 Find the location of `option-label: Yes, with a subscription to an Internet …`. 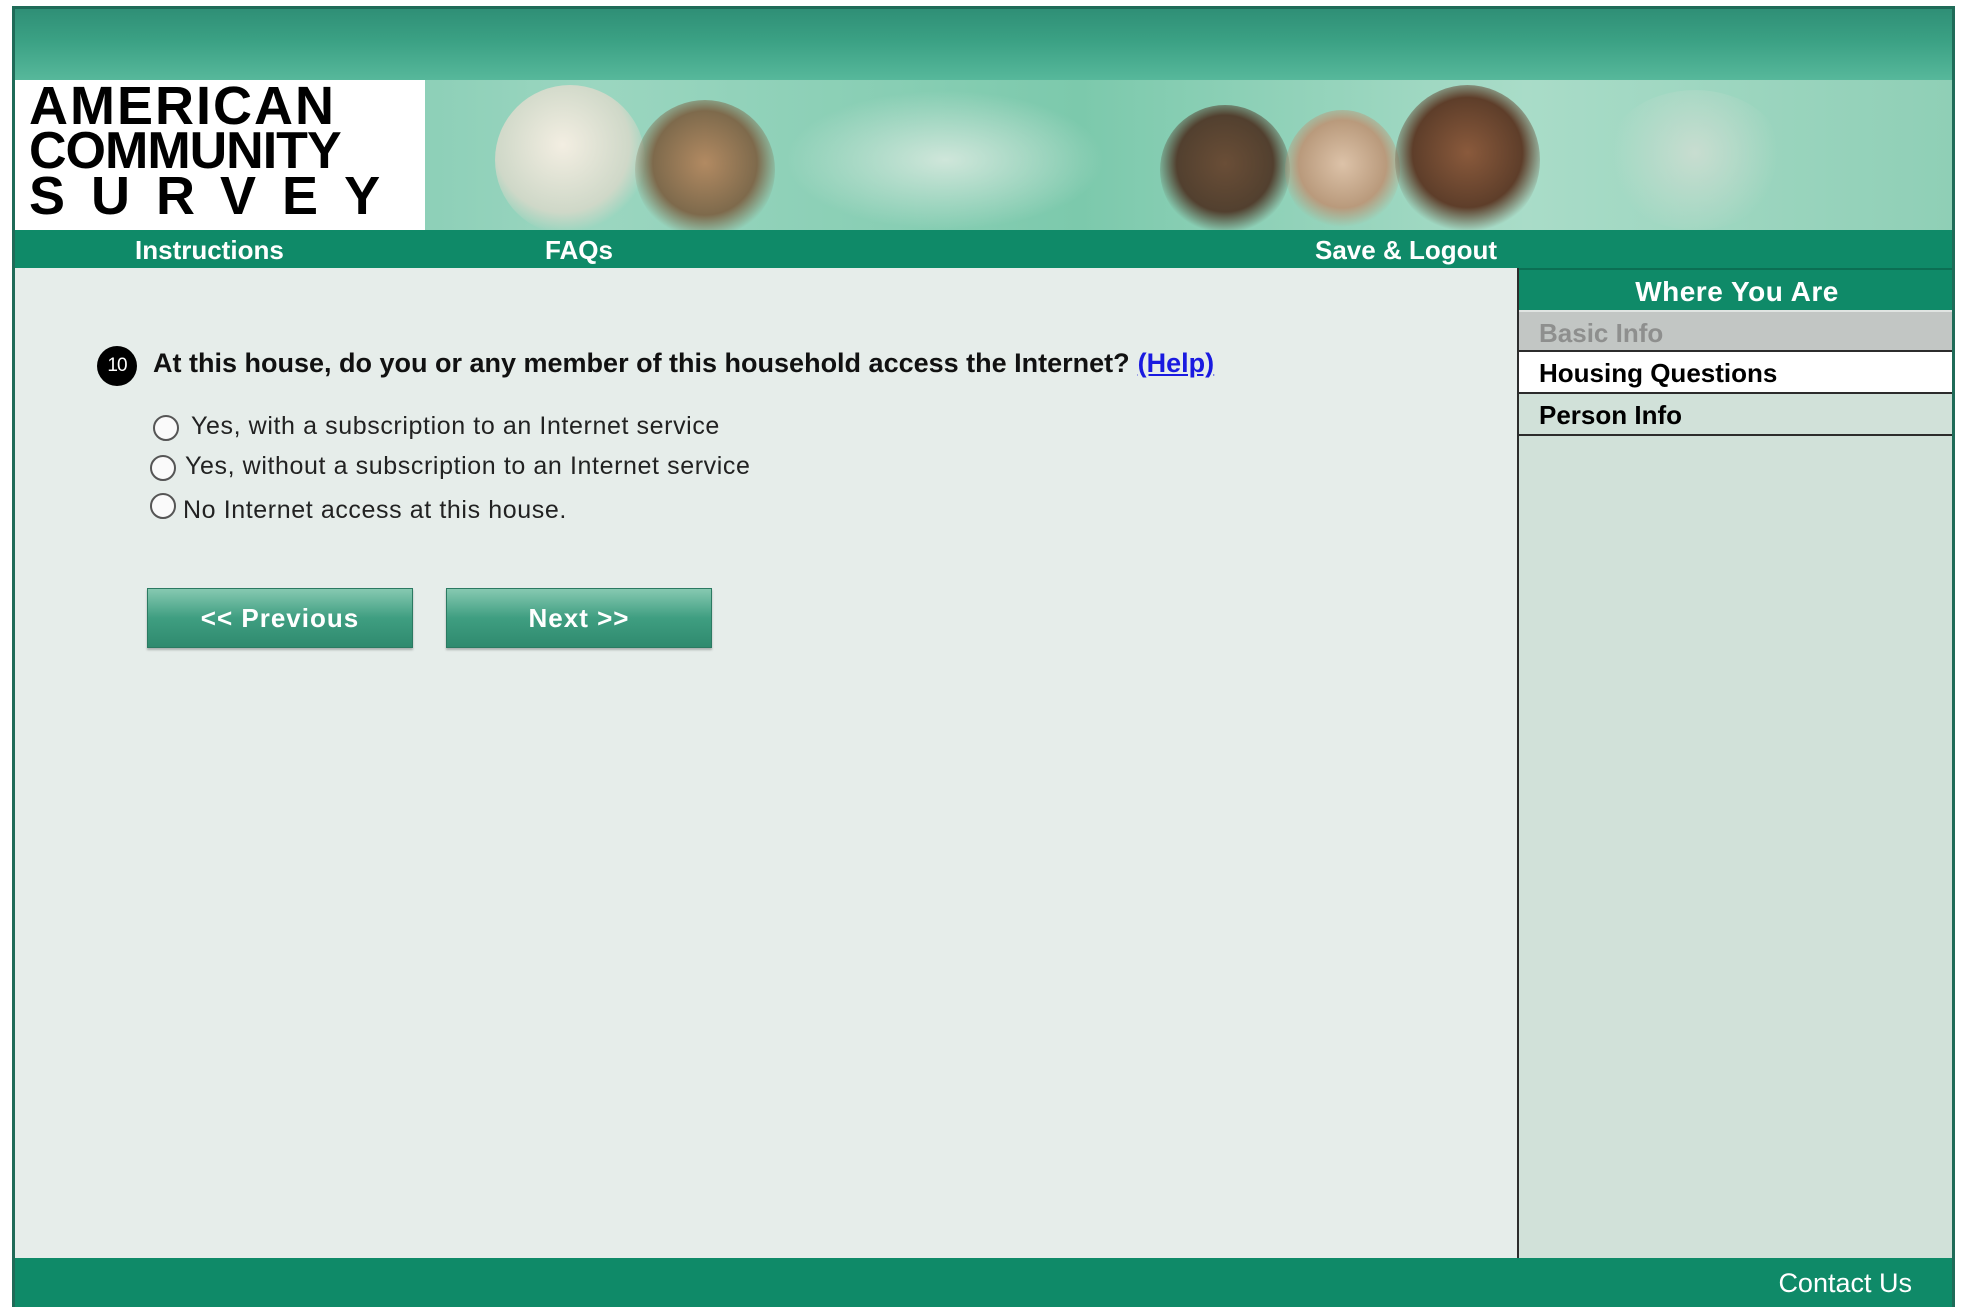

option-label: Yes, with a subscription to an Internet … is located at coordinates (455, 426).